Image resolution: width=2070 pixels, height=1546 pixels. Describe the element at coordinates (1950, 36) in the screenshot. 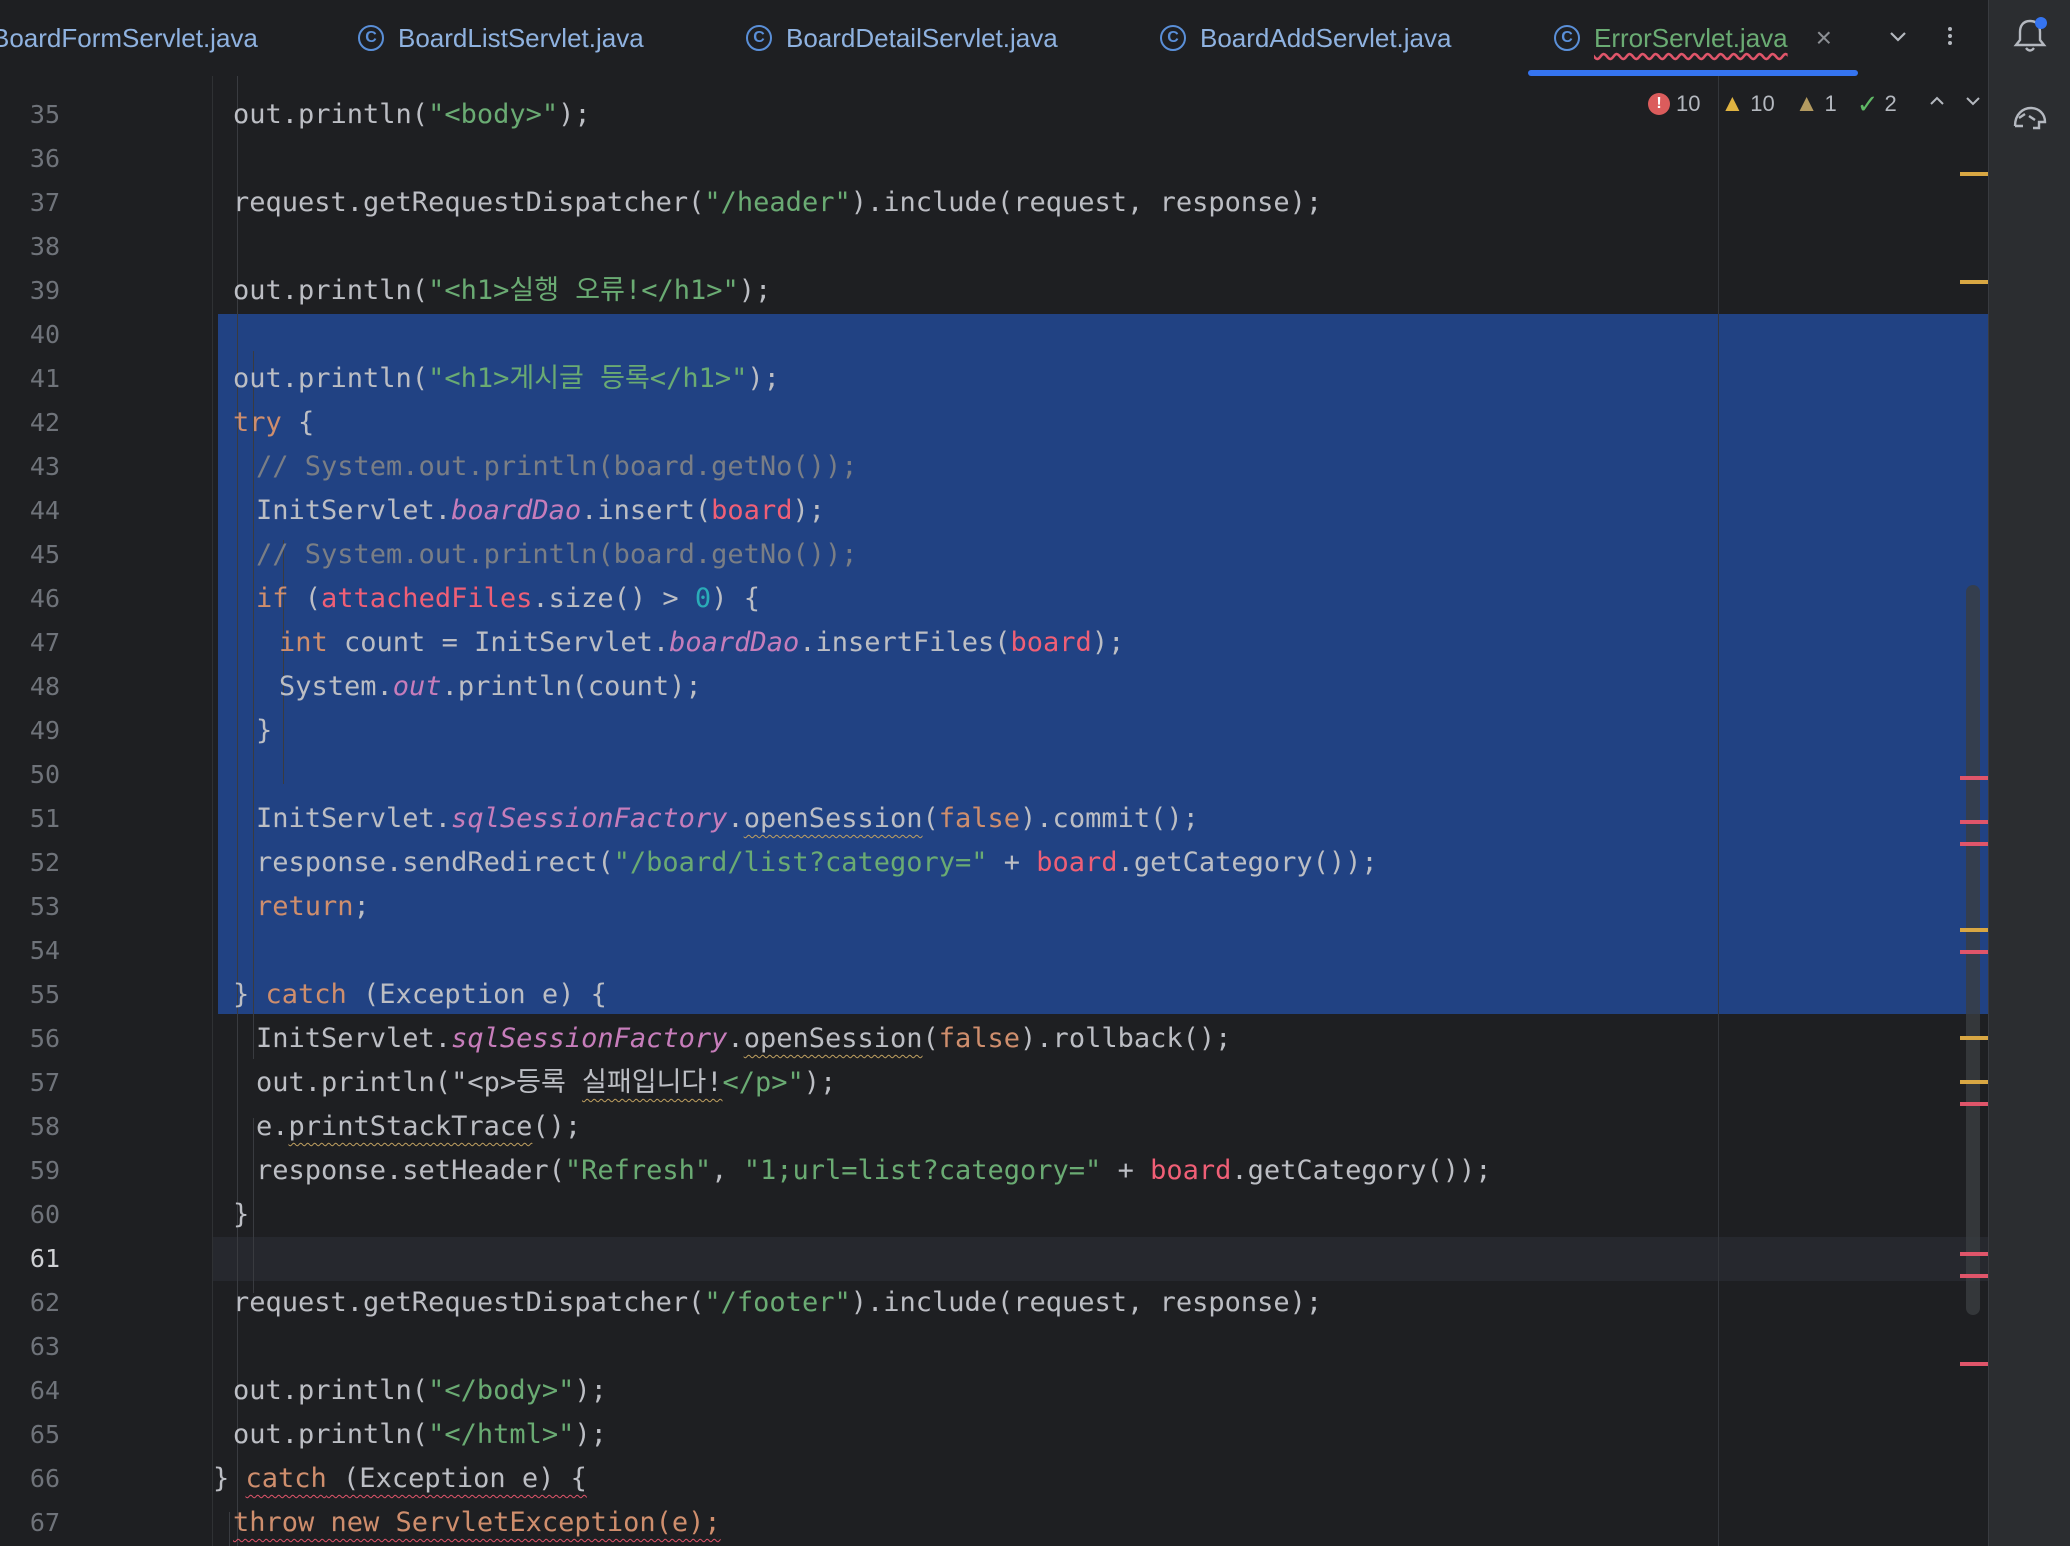

I see `more-vertical-icon` at that location.